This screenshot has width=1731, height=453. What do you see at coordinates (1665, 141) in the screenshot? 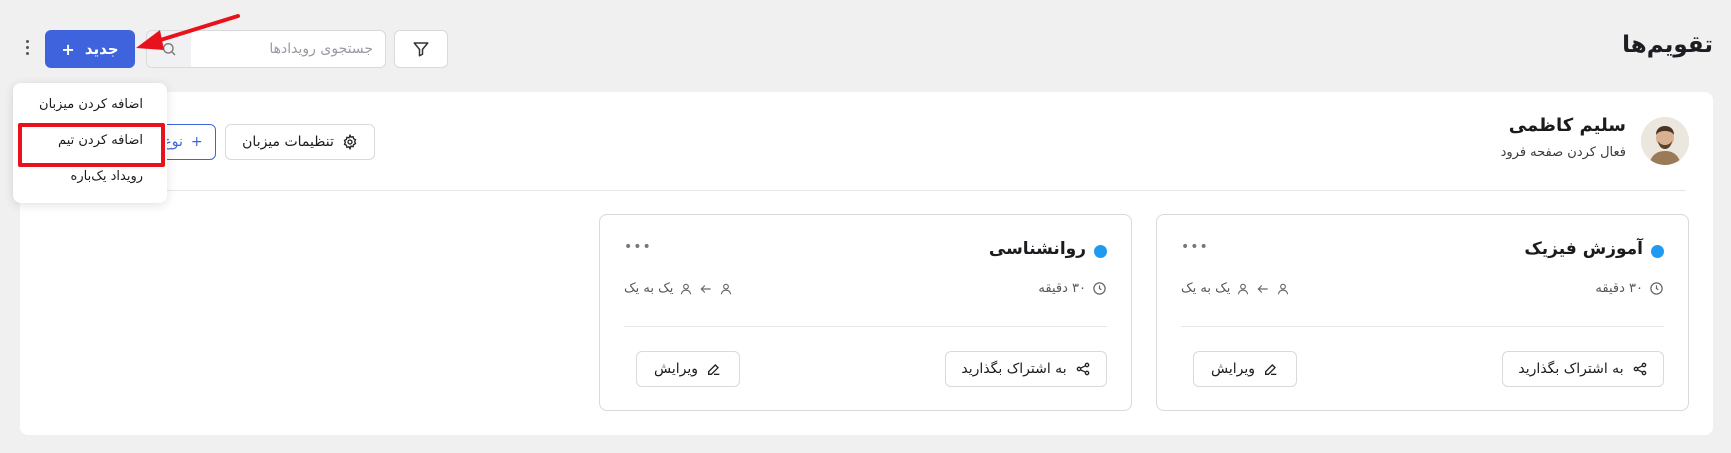
I see `avatar` at bounding box center [1665, 141].